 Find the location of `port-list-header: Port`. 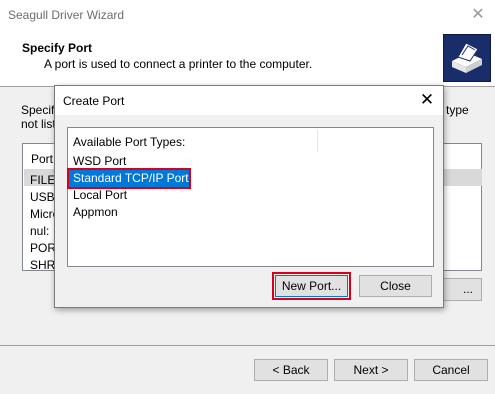

port-list-header: Port is located at coordinates (42, 159).